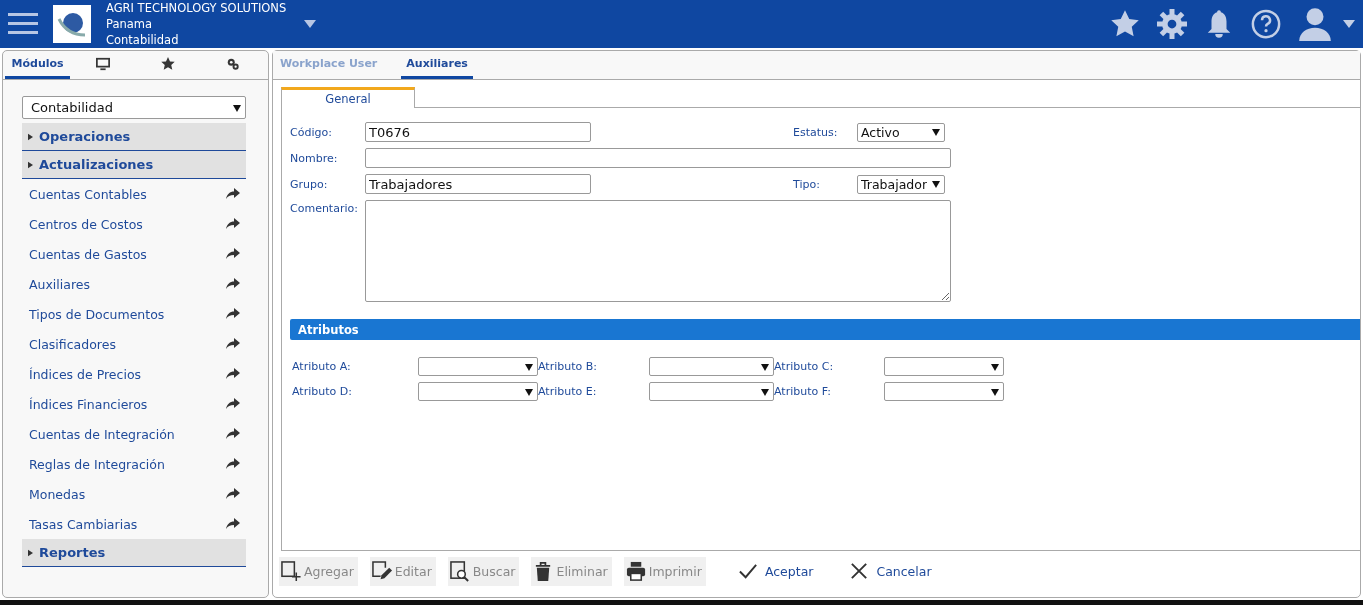 The height and width of the screenshot is (605, 1363). What do you see at coordinates (816, 132) in the screenshot?
I see `field-label: Estatus:` at bounding box center [816, 132].